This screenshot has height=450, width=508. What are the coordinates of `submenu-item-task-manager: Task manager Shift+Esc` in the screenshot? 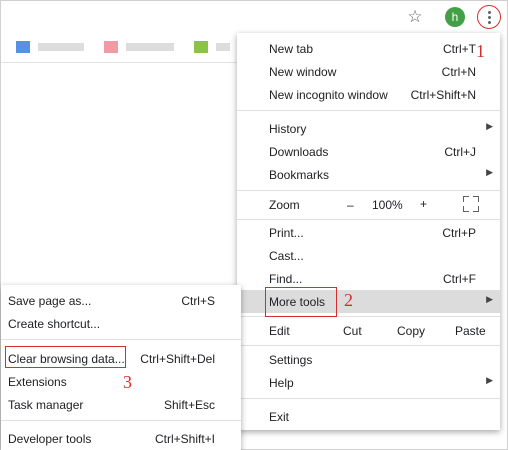 It's located at (121, 404).